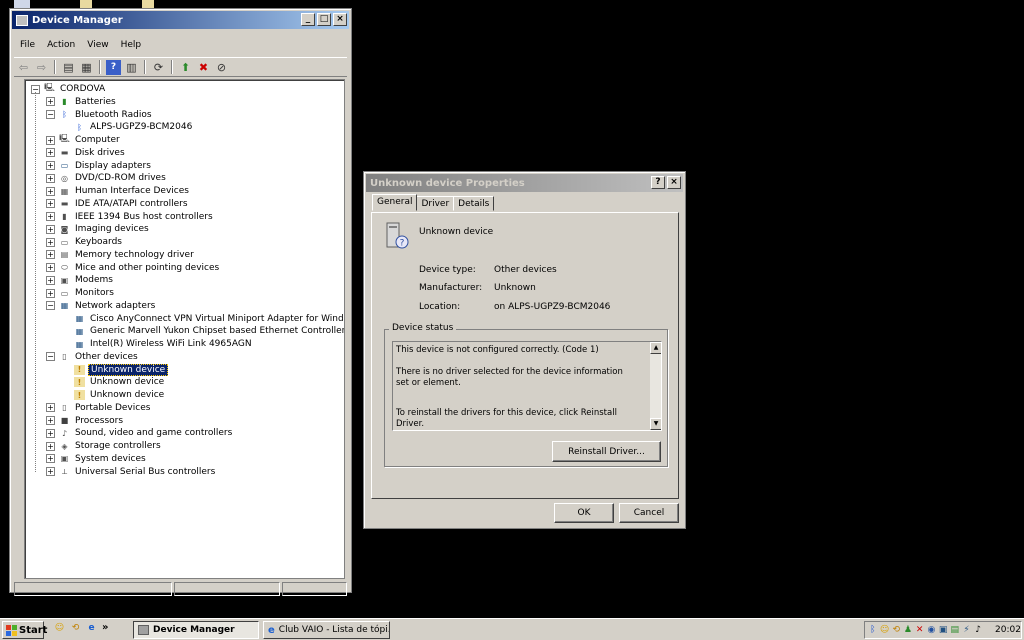  Describe the element at coordinates (101, 306) in the screenshot. I see `tree-item: − ▦ Network adapters` at that location.